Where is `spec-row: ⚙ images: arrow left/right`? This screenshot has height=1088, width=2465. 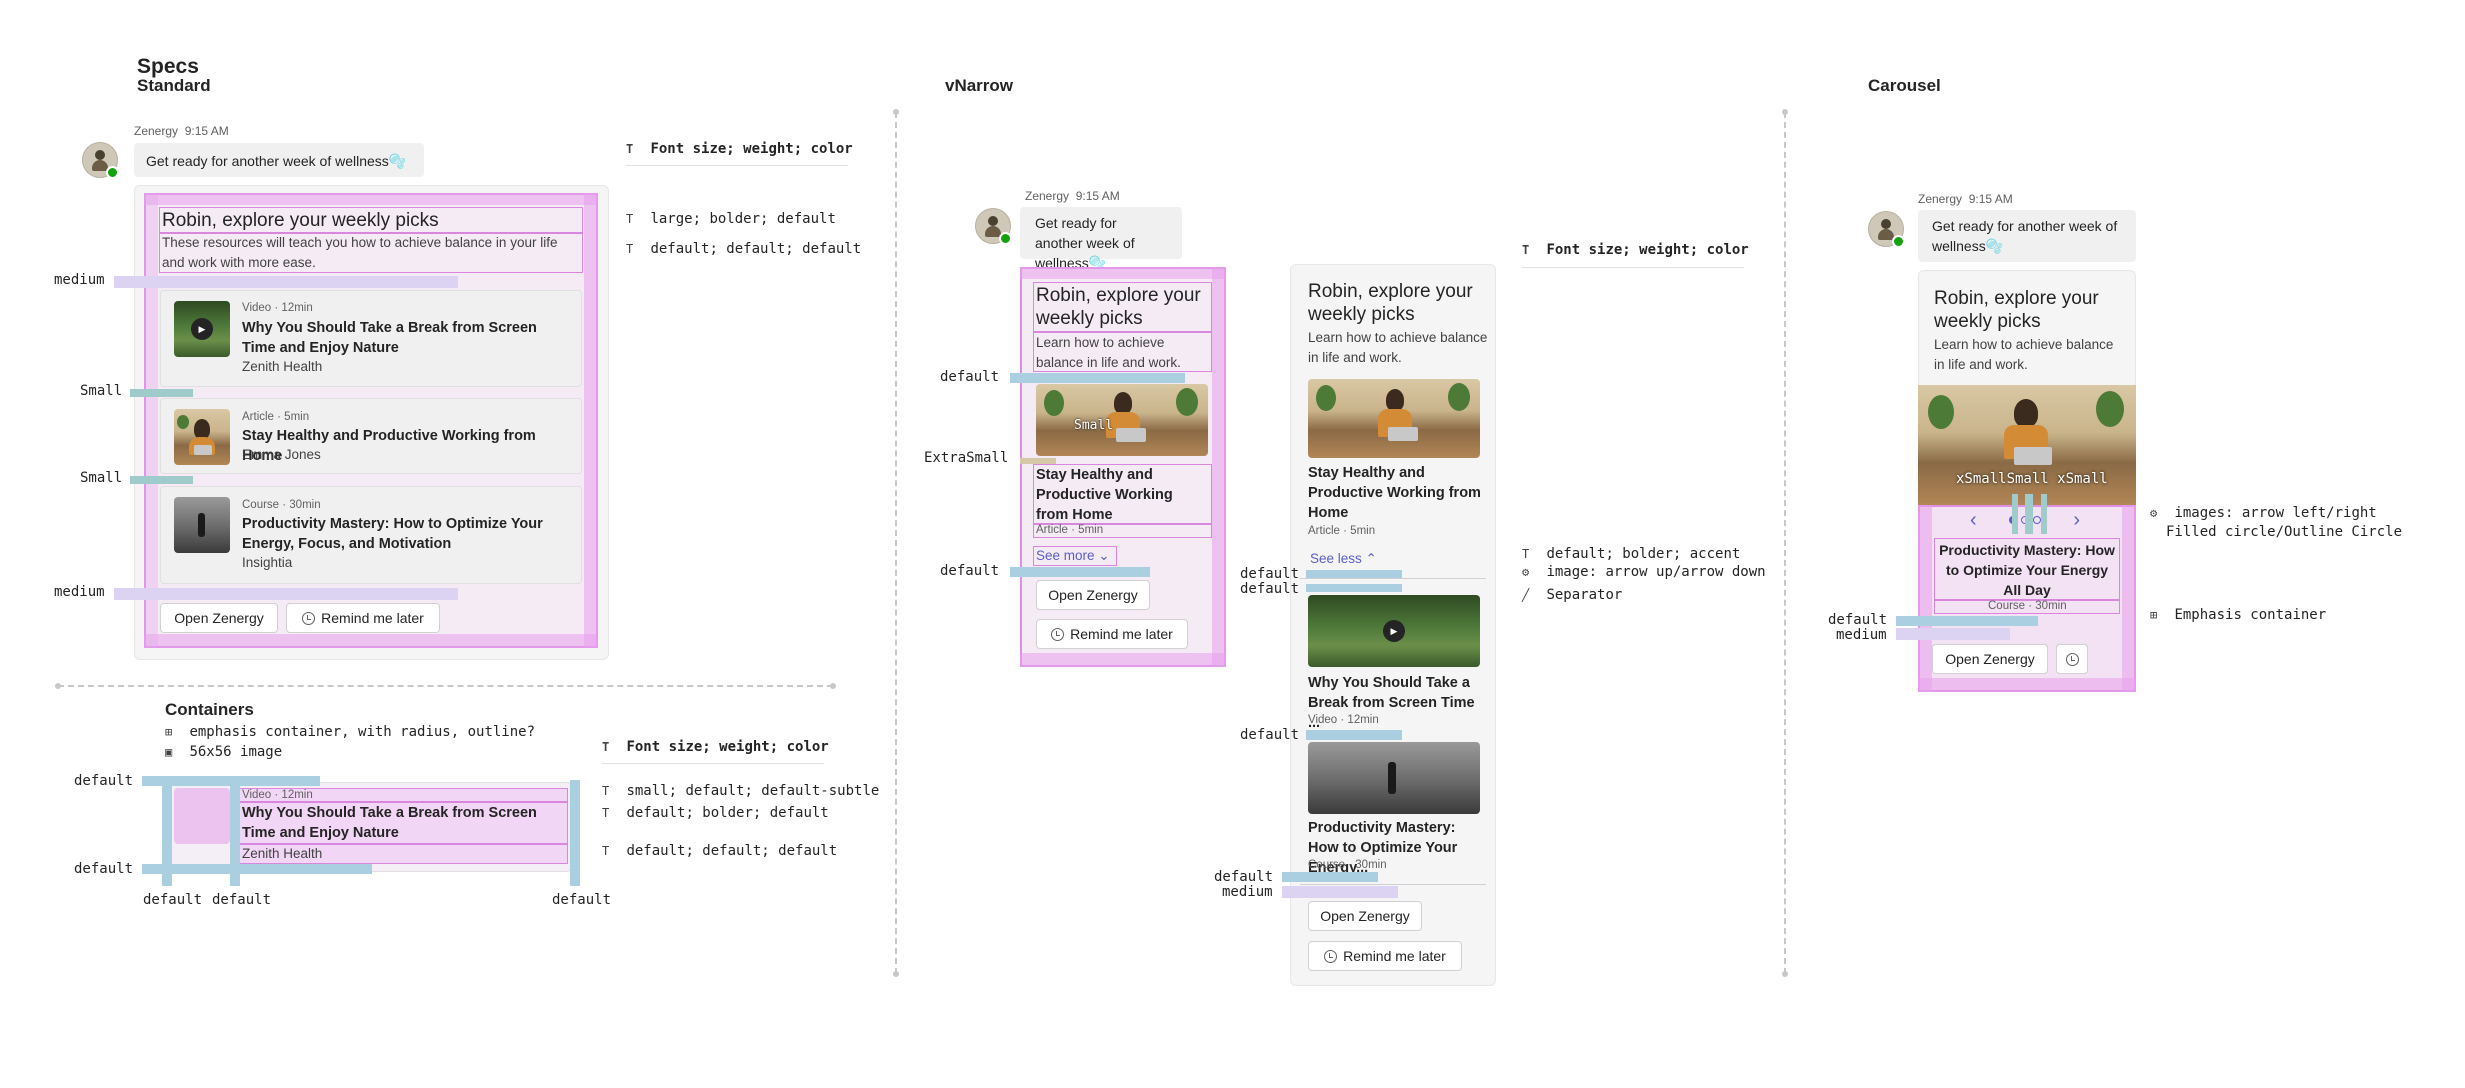 spec-row: ⚙ images: arrow left/right is located at coordinates (2263, 513).